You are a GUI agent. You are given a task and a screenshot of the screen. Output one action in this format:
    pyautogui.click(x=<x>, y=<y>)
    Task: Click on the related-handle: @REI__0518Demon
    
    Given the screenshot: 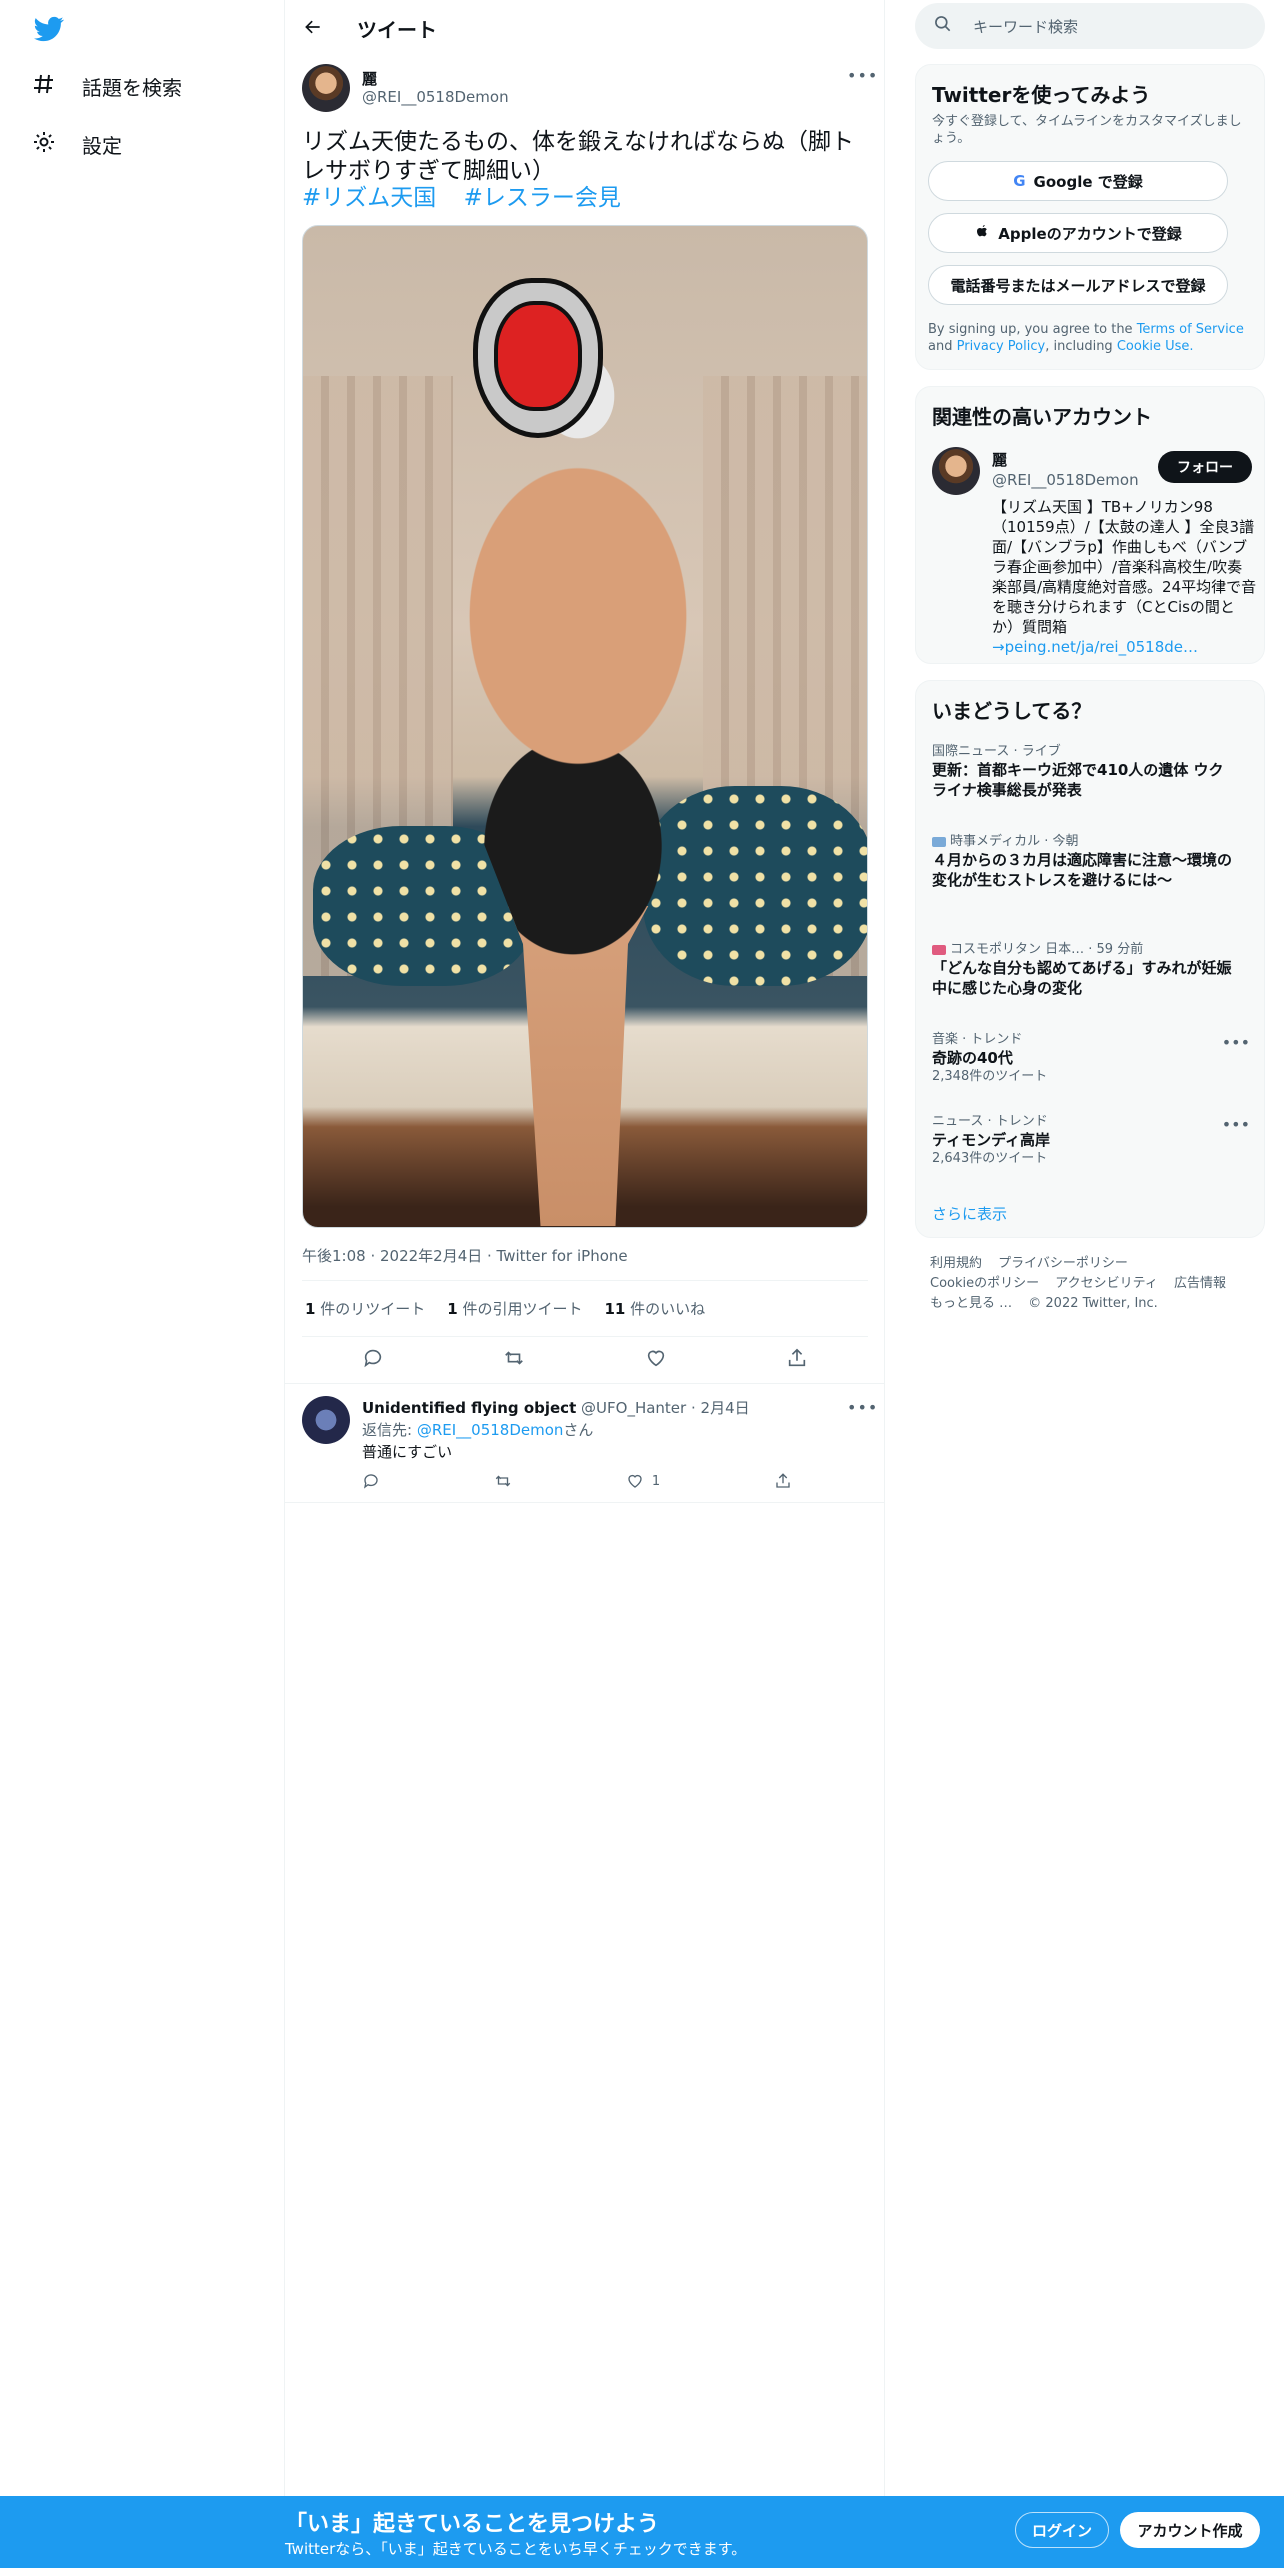 What is the action you would take?
    pyautogui.click(x=1065, y=480)
    